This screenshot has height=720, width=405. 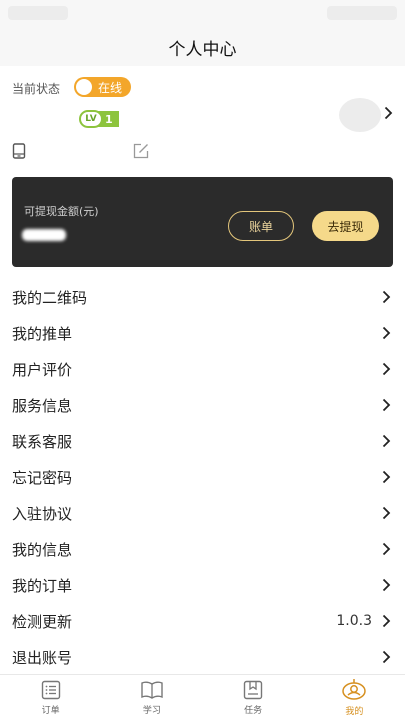 I want to click on online-text: 在线, so click(x=110, y=87).